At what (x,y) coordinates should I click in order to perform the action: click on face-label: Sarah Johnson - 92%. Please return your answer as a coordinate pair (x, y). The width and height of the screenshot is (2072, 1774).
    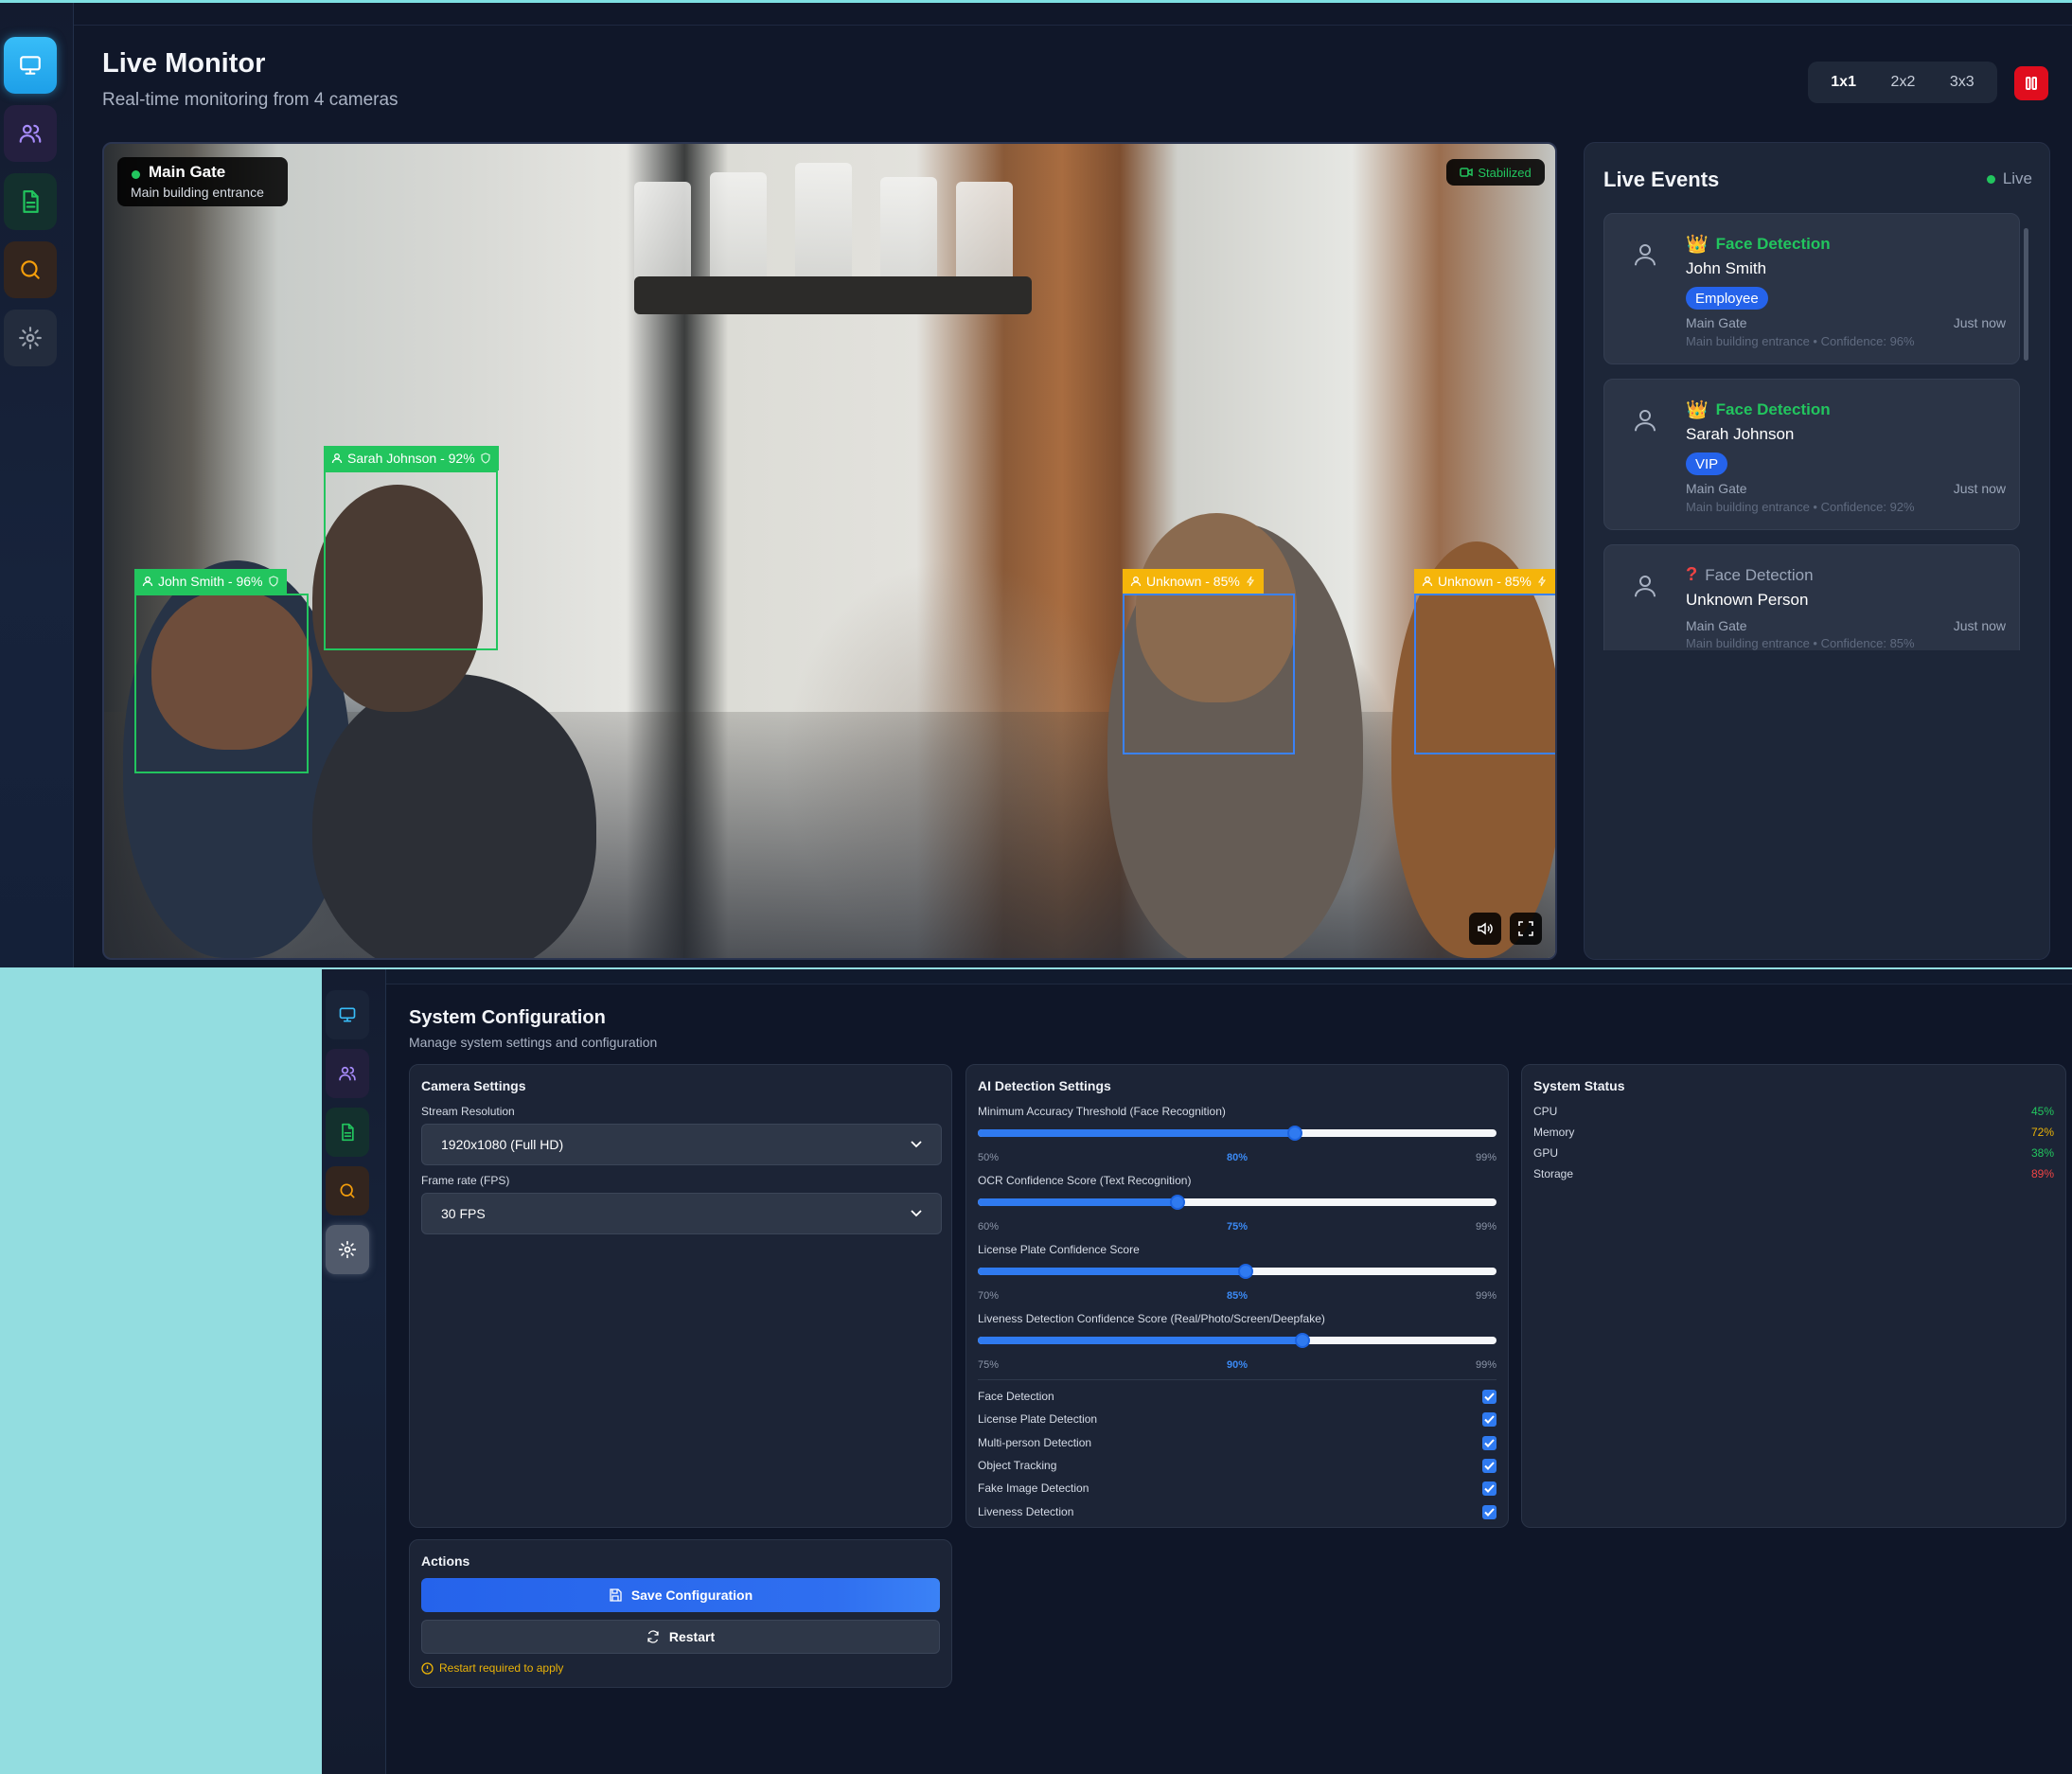
    Looking at the image, I should click on (411, 458).